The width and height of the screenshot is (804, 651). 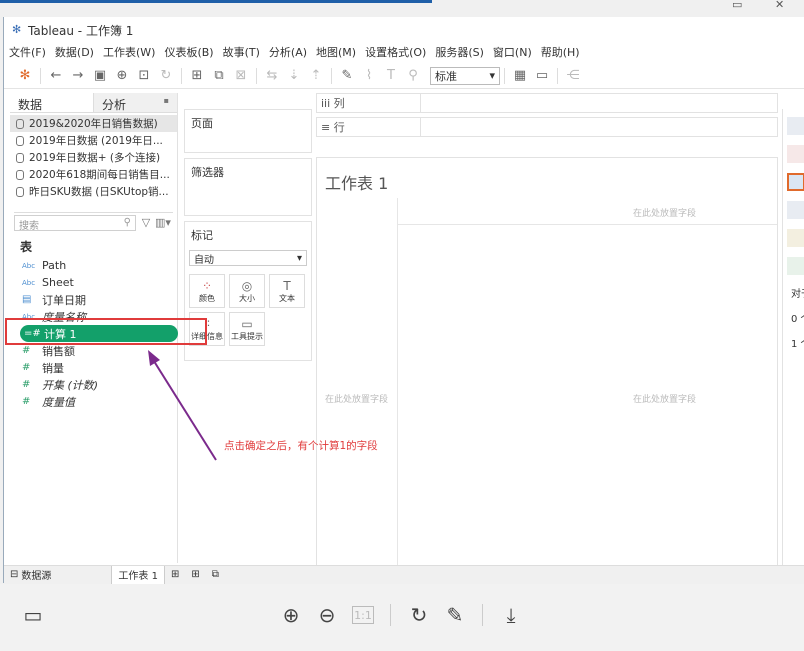 I want to click on close-icon: ✕, so click(x=779, y=5).